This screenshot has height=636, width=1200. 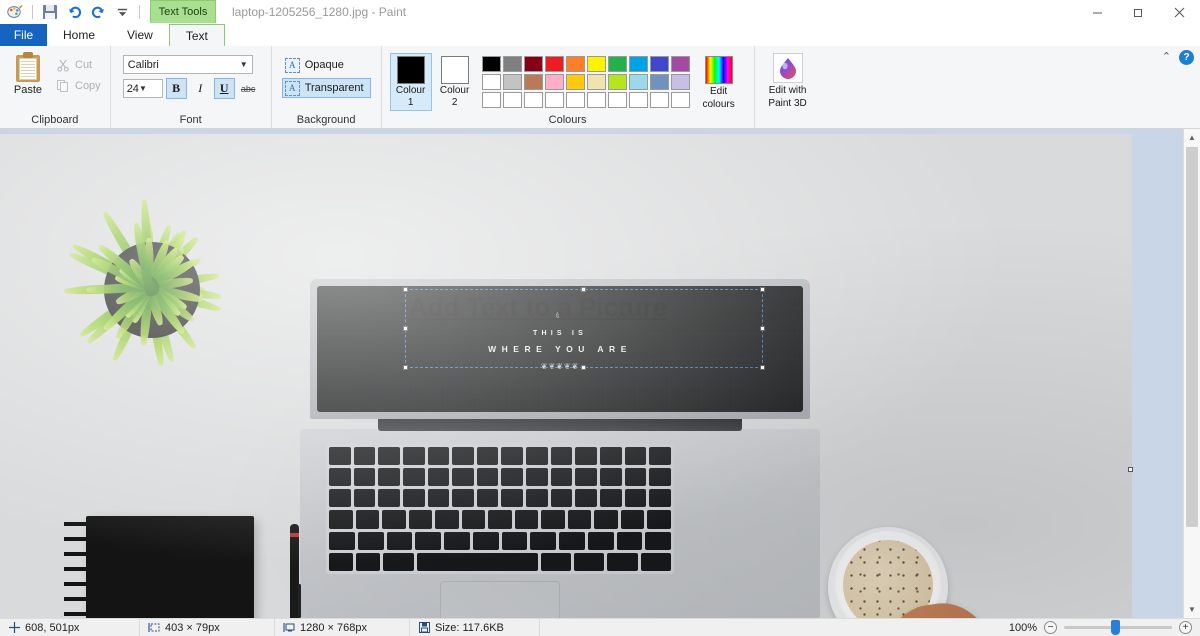 I want to click on palette-swatch-r3-c9, so click(x=659, y=100).